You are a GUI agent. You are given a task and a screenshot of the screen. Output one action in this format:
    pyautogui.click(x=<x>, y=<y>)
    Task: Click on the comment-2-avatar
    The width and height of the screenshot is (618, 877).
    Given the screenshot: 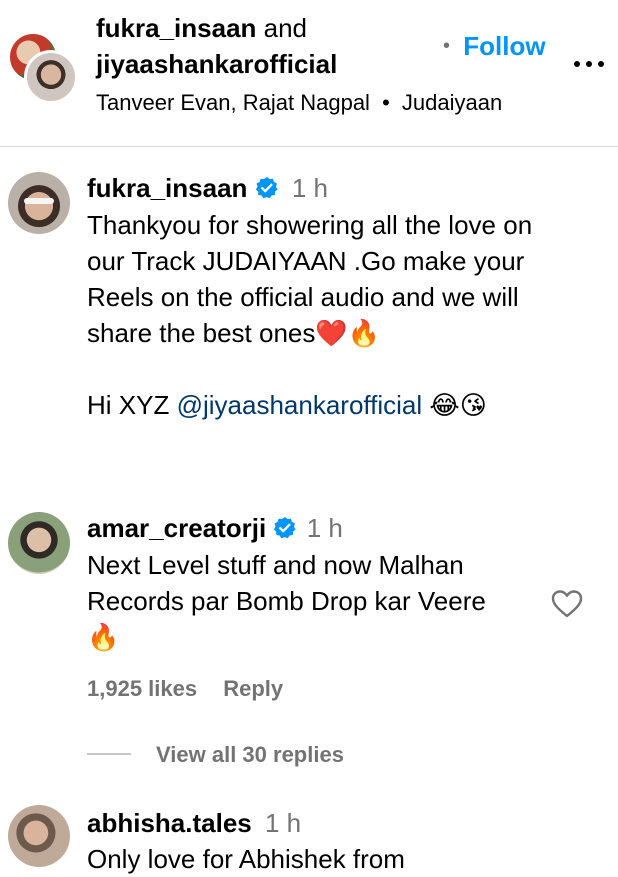 What is the action you would take?
    pyautogui.click(x=39, y=836)
    